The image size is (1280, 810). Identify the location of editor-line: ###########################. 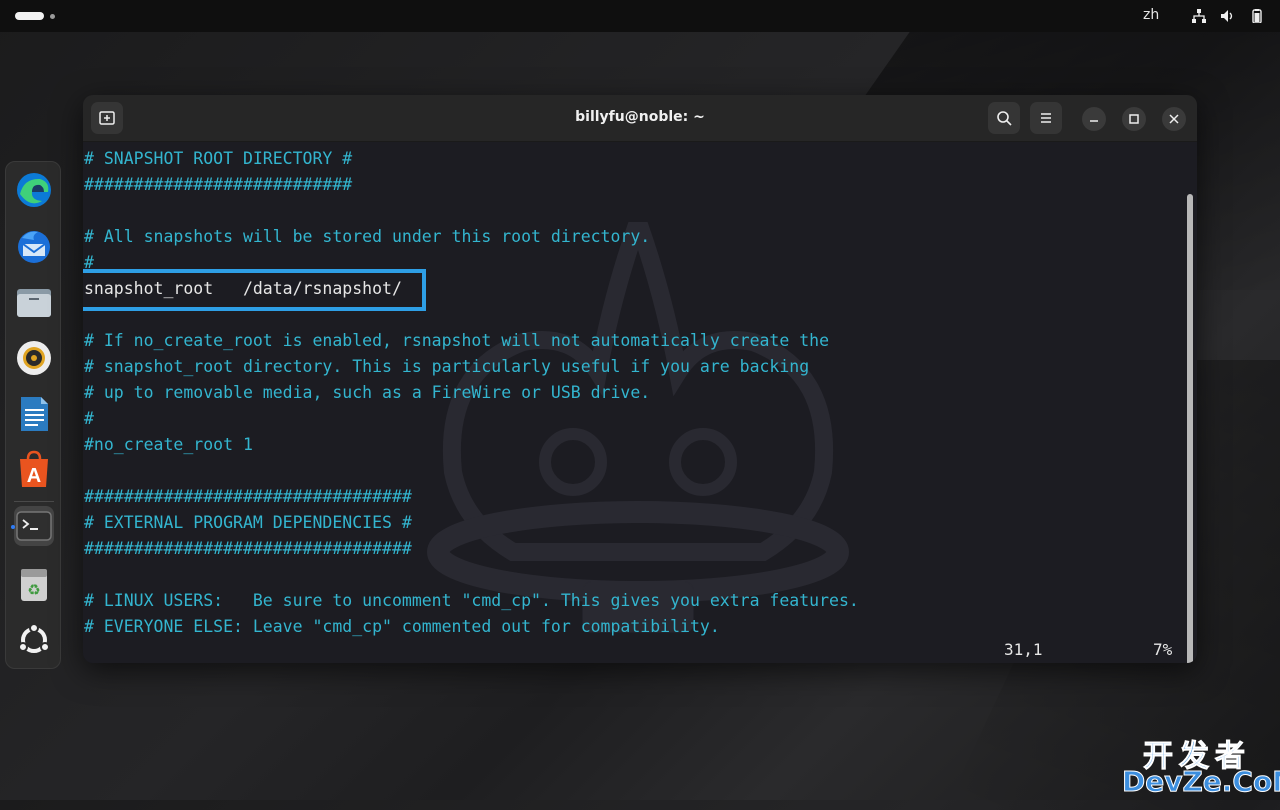
(218, 184).